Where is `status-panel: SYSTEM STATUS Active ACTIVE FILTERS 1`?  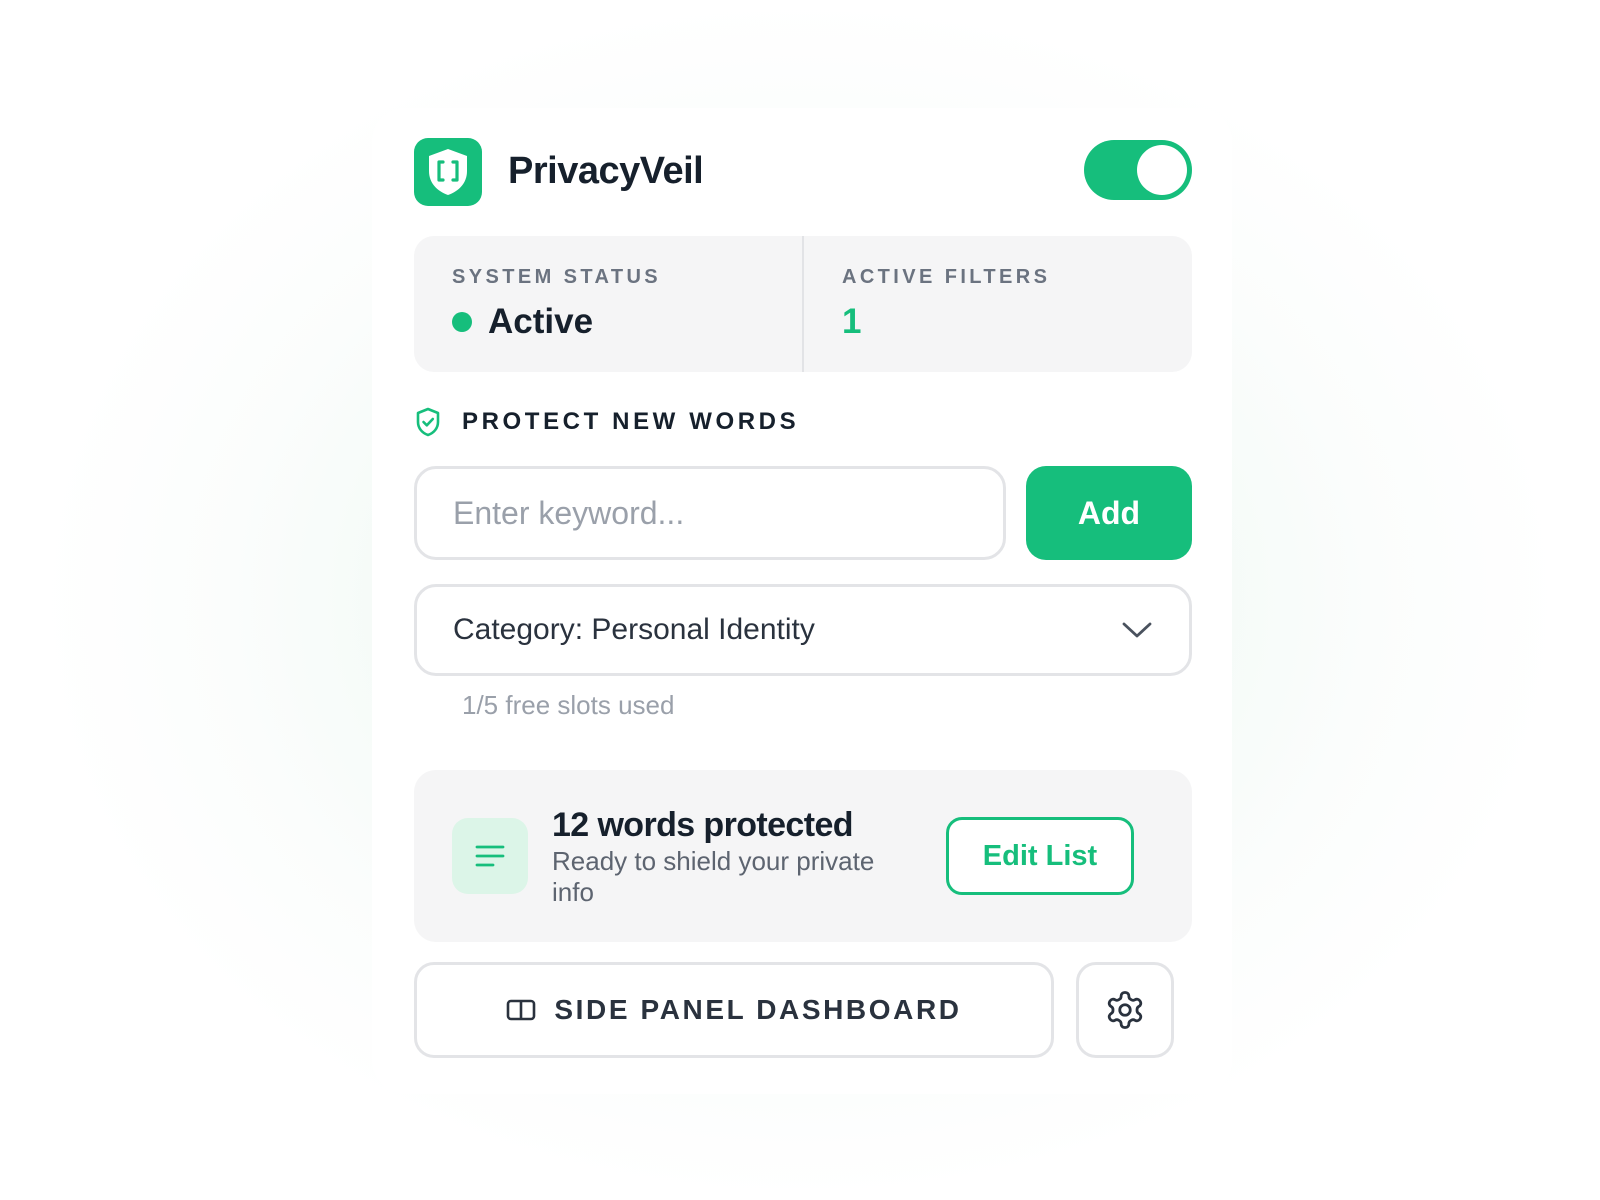 status-panel: SYSTEM STATUS Active ACTIVE FILTERS 1 is located at coordinates (803, 304).